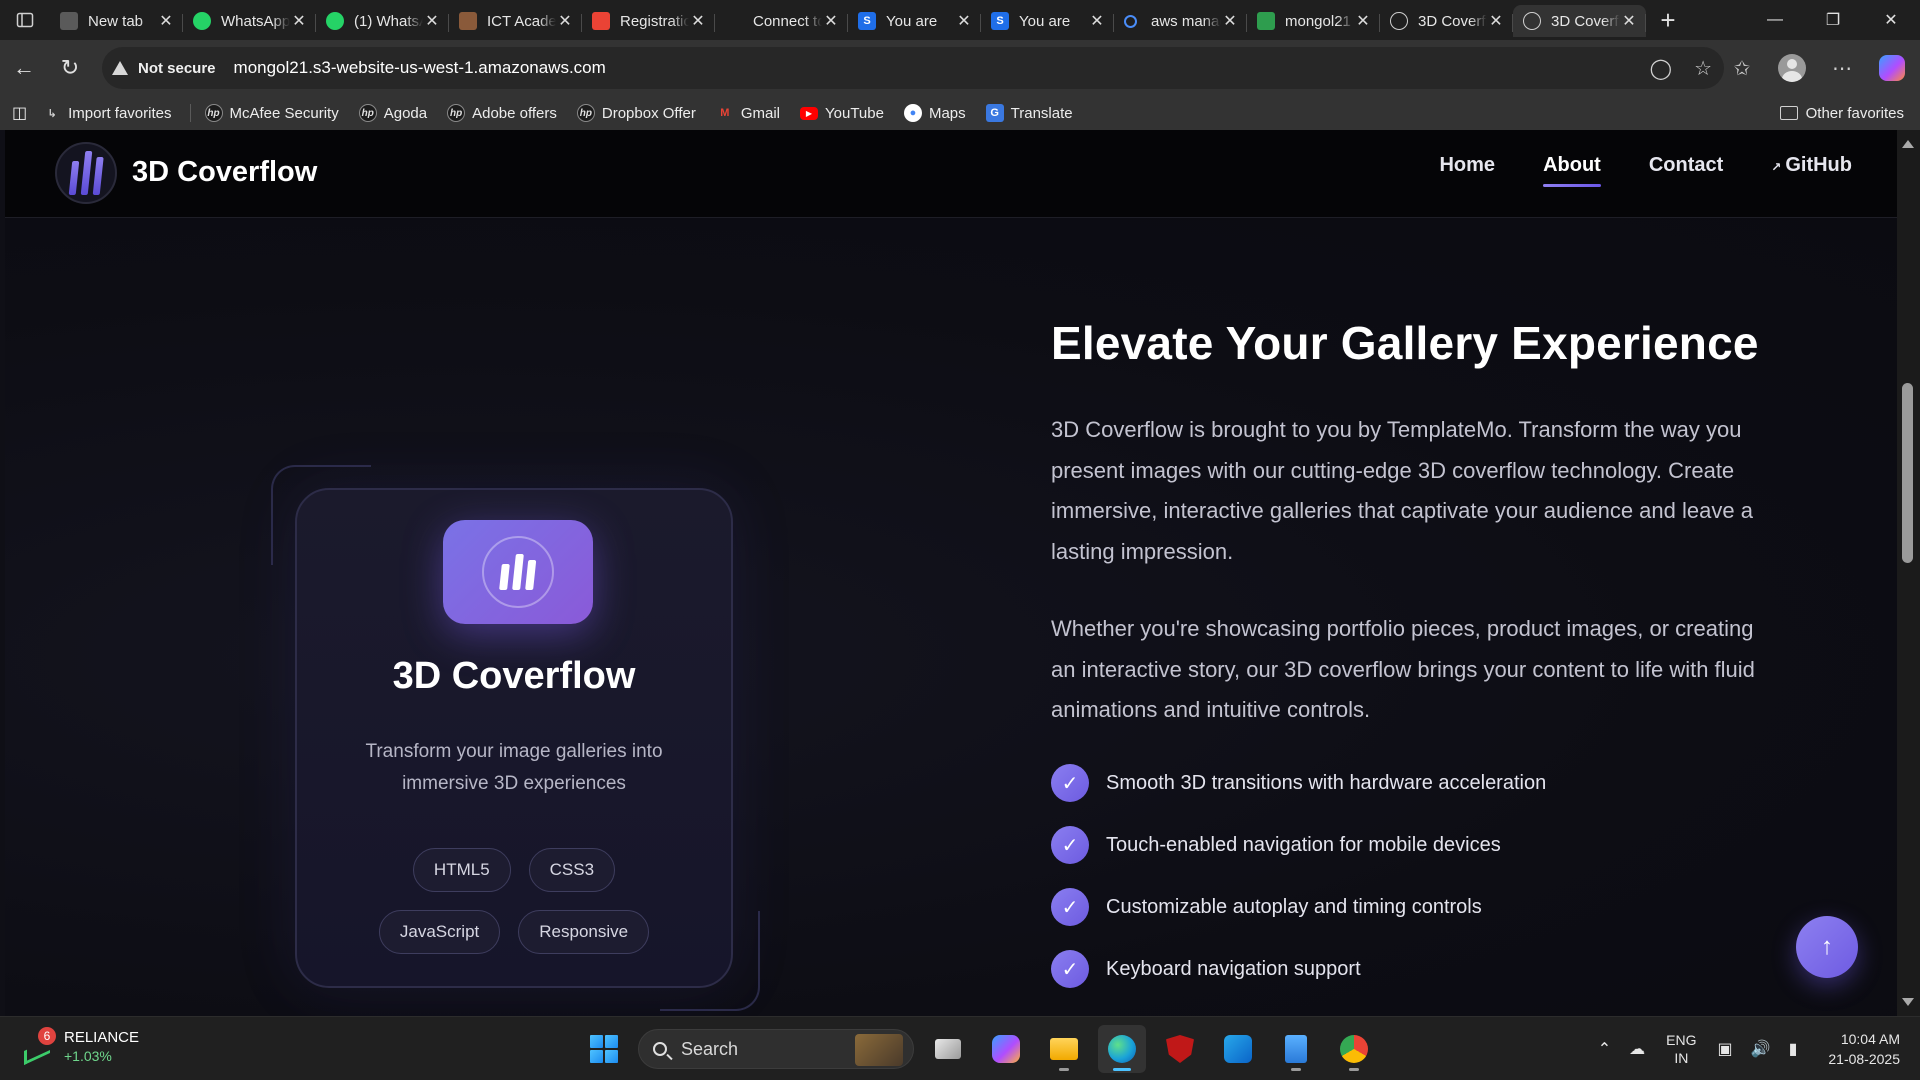 This screenshot has width=1920, height=1080. Describe the element at coordinates (1891, 20) in the screenshot. I see `close-window-button: ✕` at that location.